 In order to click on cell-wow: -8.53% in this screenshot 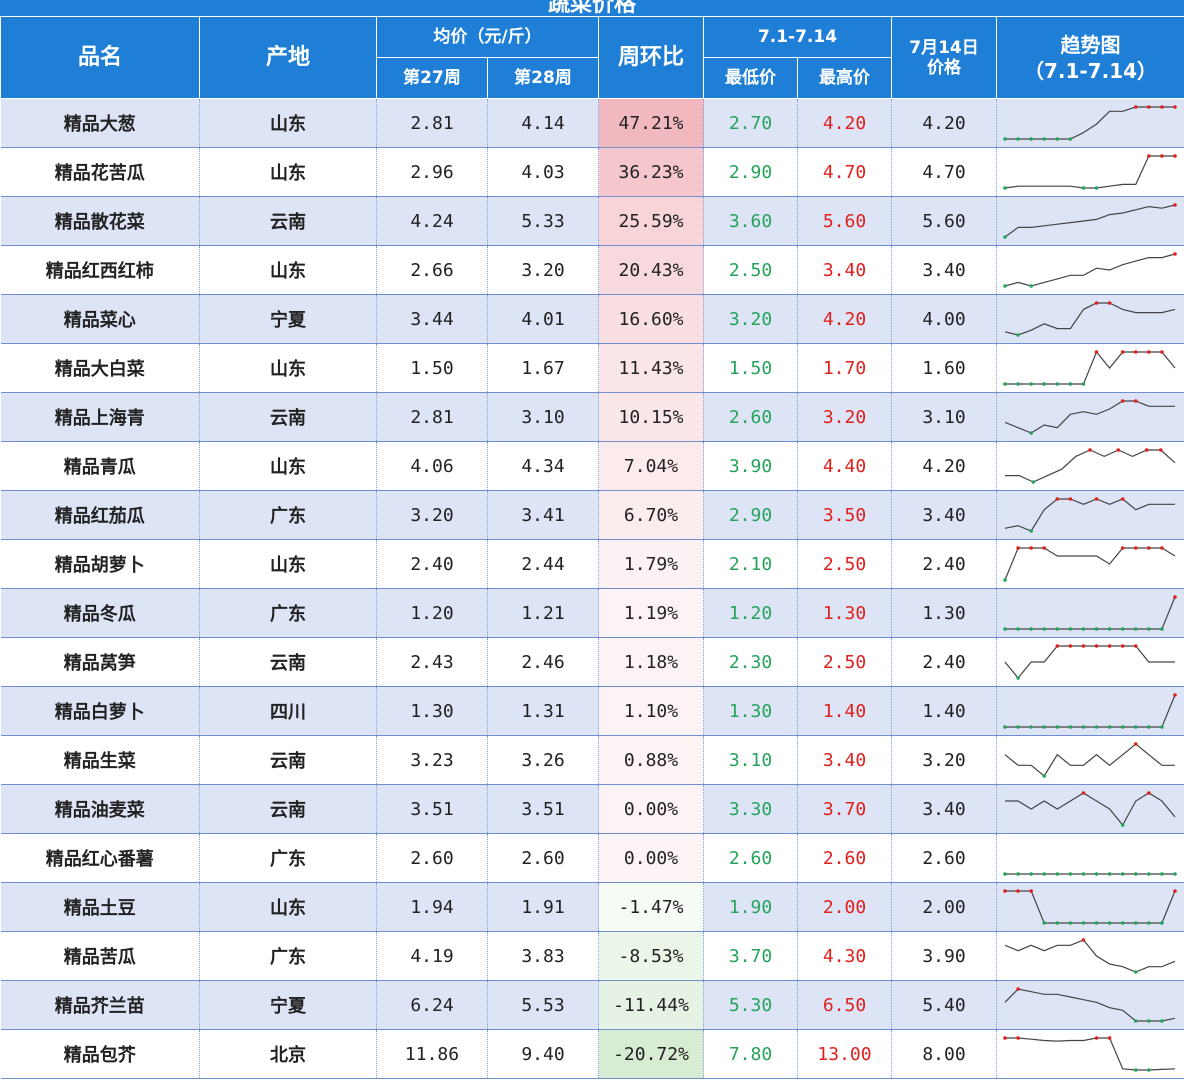, I will do `click(651, 956)`.